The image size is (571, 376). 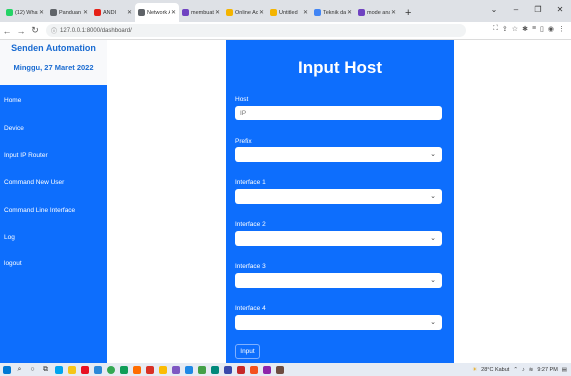 I want to click on share-icon: ⇪, so click(x=505, y=29).